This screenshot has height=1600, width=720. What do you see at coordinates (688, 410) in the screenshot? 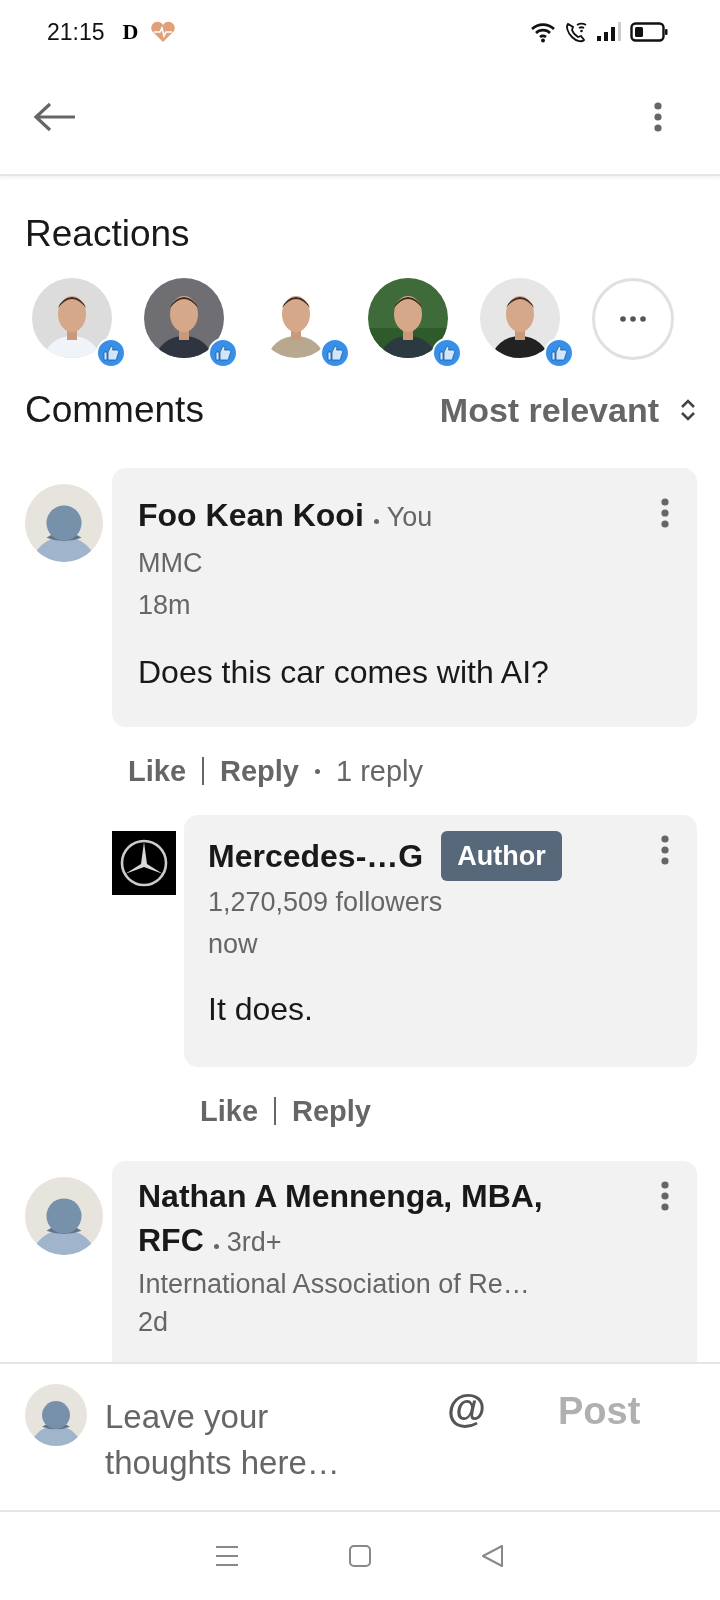
I see `sort-toggle-icon` at bounding box center [688, 410].